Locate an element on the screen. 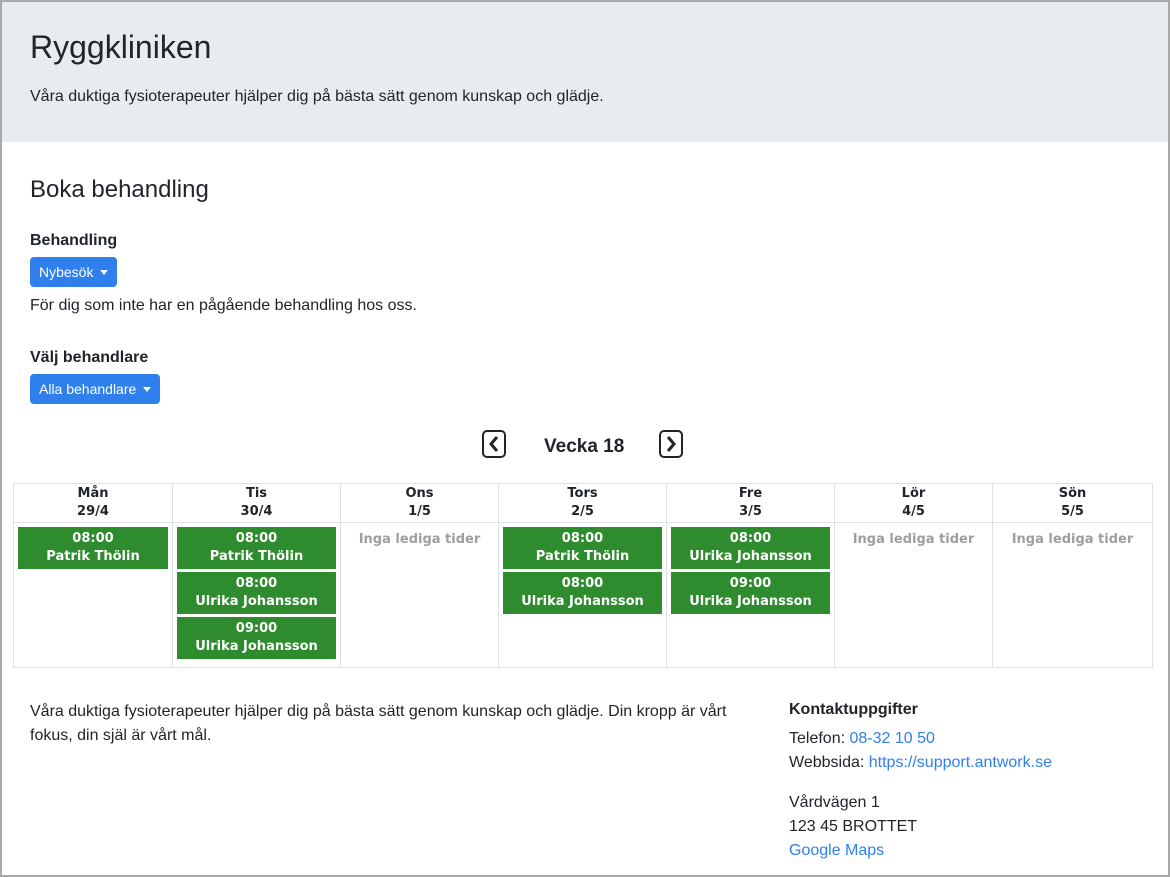  week-navigation: Vecka 18 is located at coordinates (585, 447).